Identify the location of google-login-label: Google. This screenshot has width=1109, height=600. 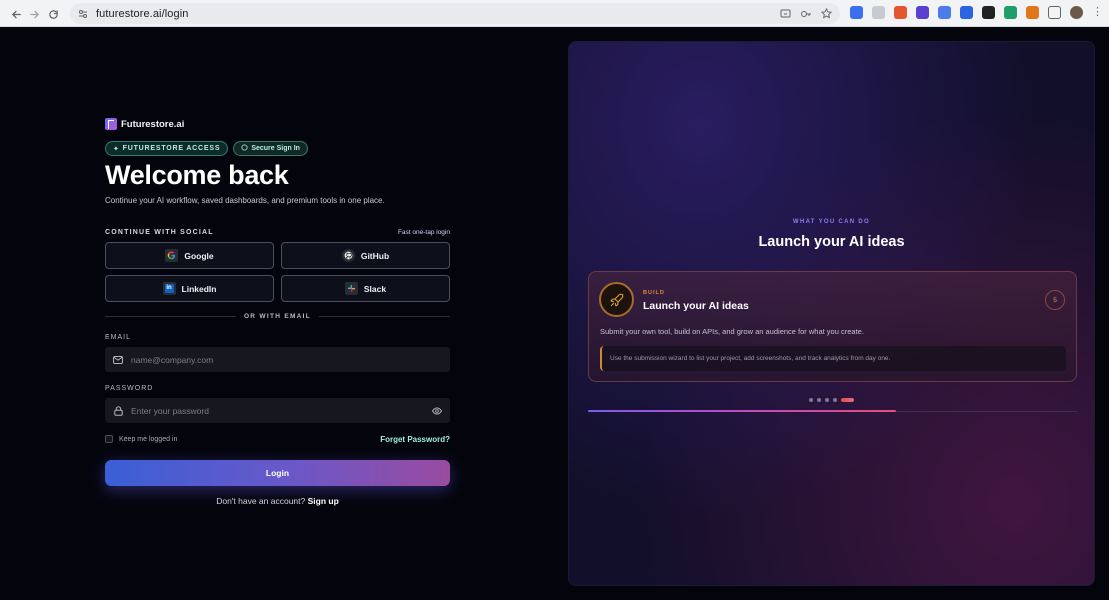
(199, 255).